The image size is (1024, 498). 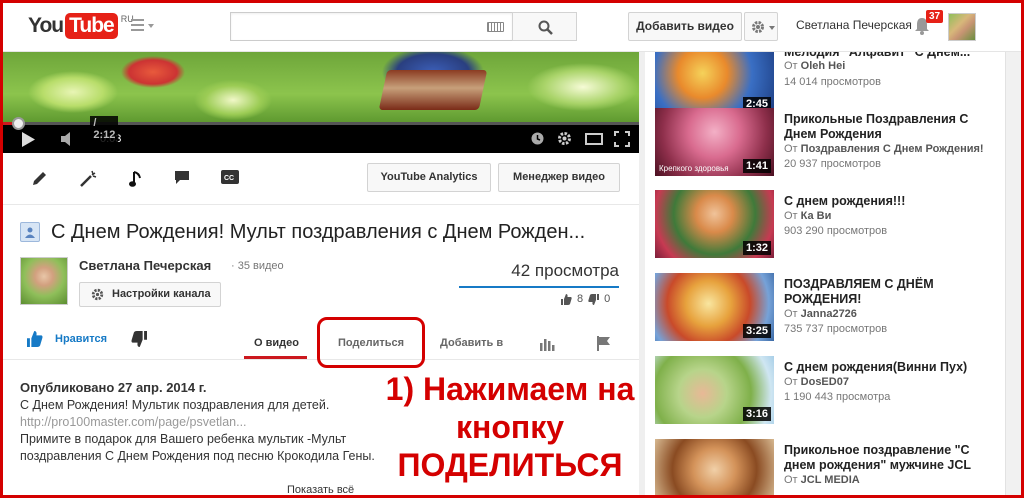 I want to click on related-views: 735 737 просмотров, so click(x=836, y=329).